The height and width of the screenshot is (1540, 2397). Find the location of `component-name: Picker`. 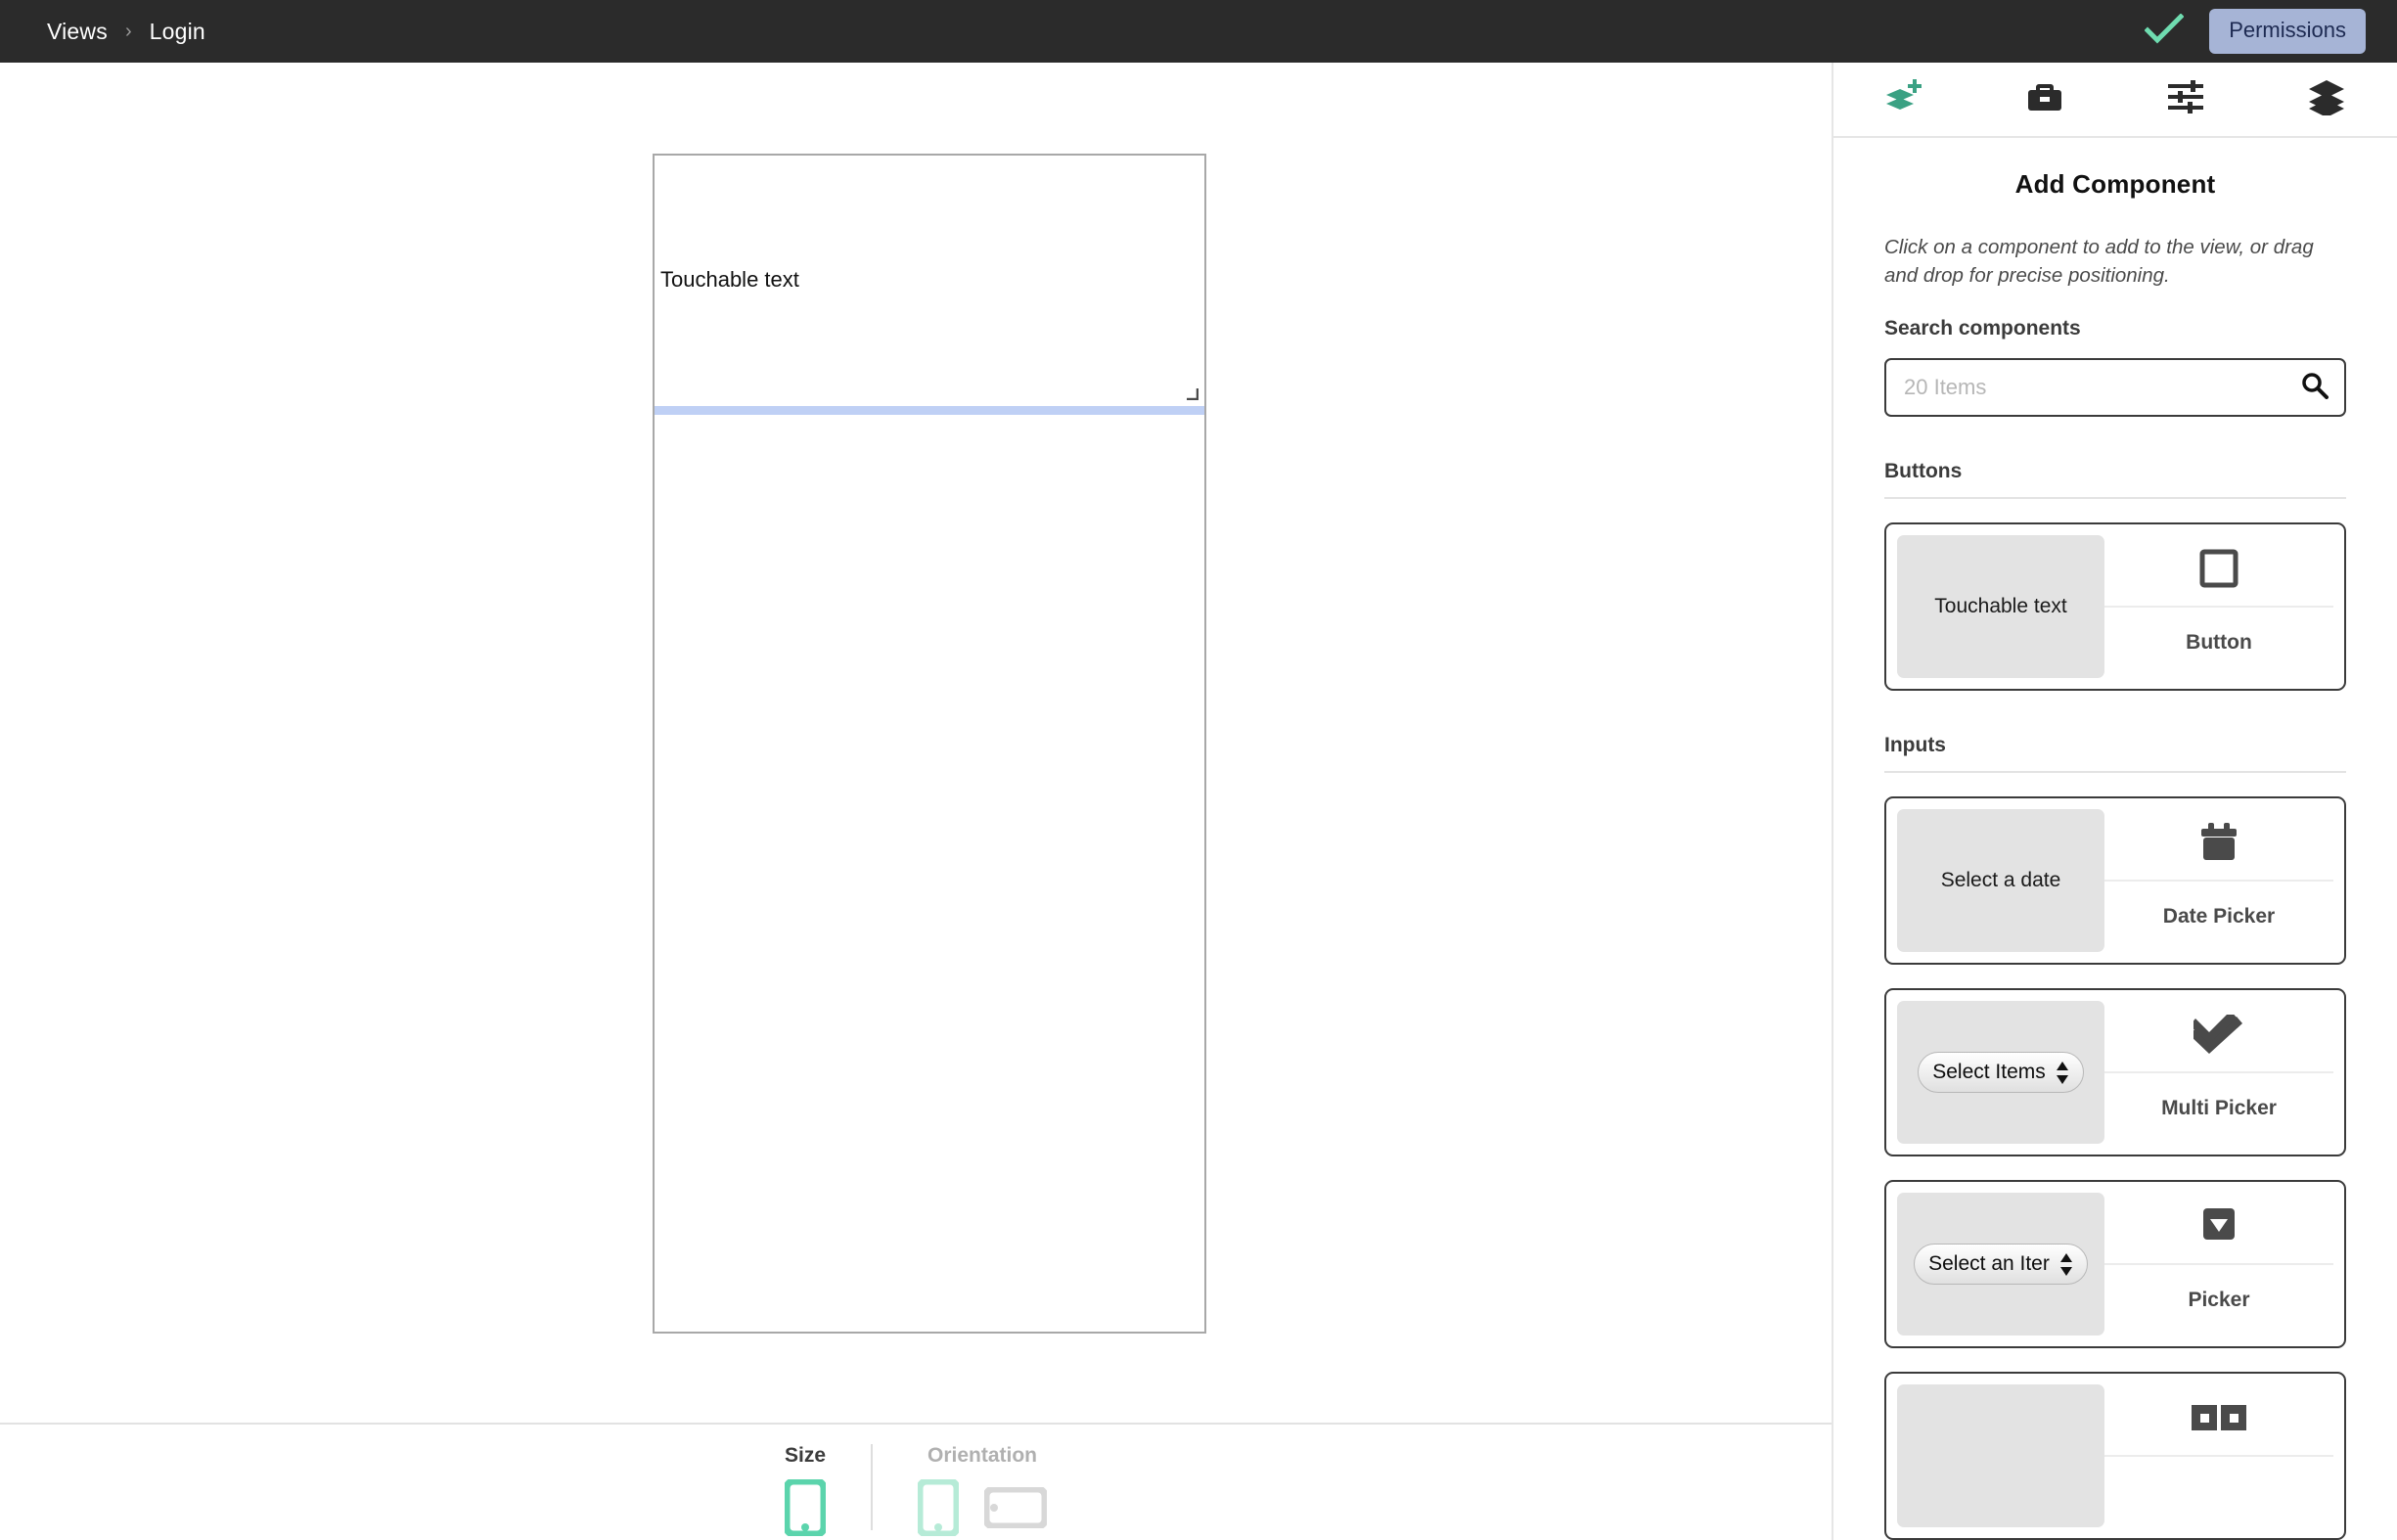

component-name: Picker is located at coordinates (2219, 1300).